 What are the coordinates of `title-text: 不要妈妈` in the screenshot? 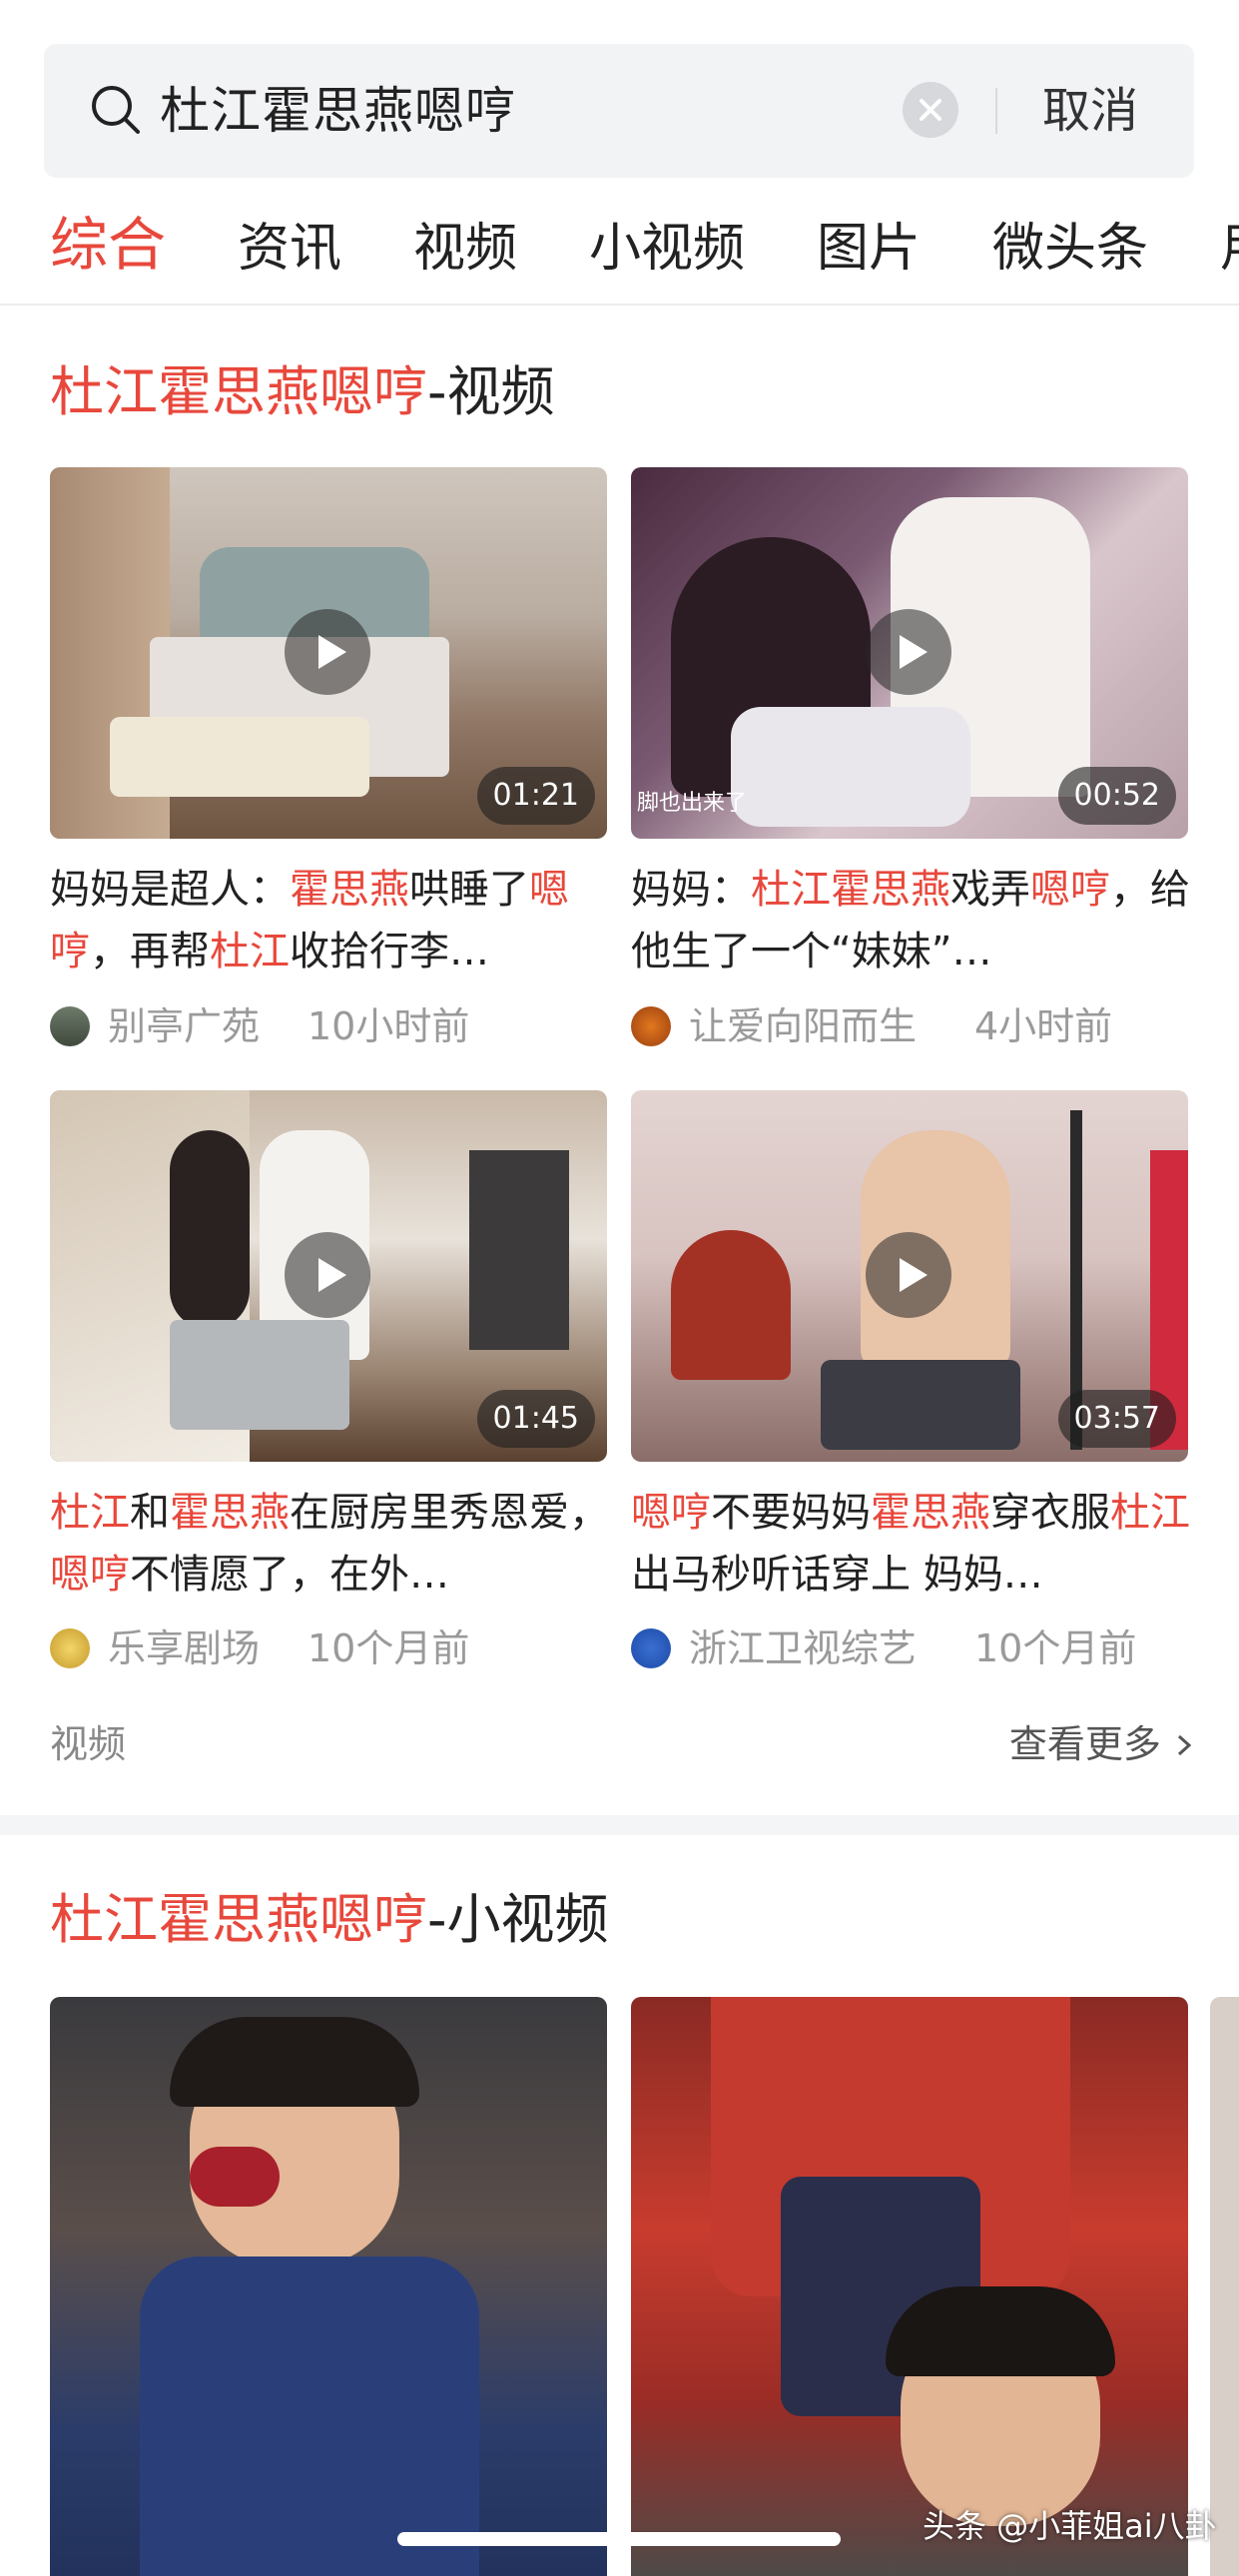 It's located at (791, 1513).